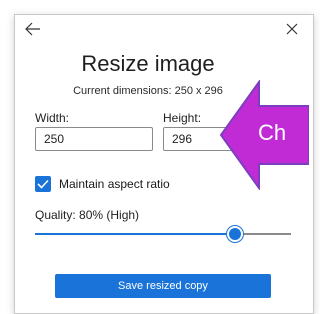  I want to click on quality-slider, so click(163, 234).